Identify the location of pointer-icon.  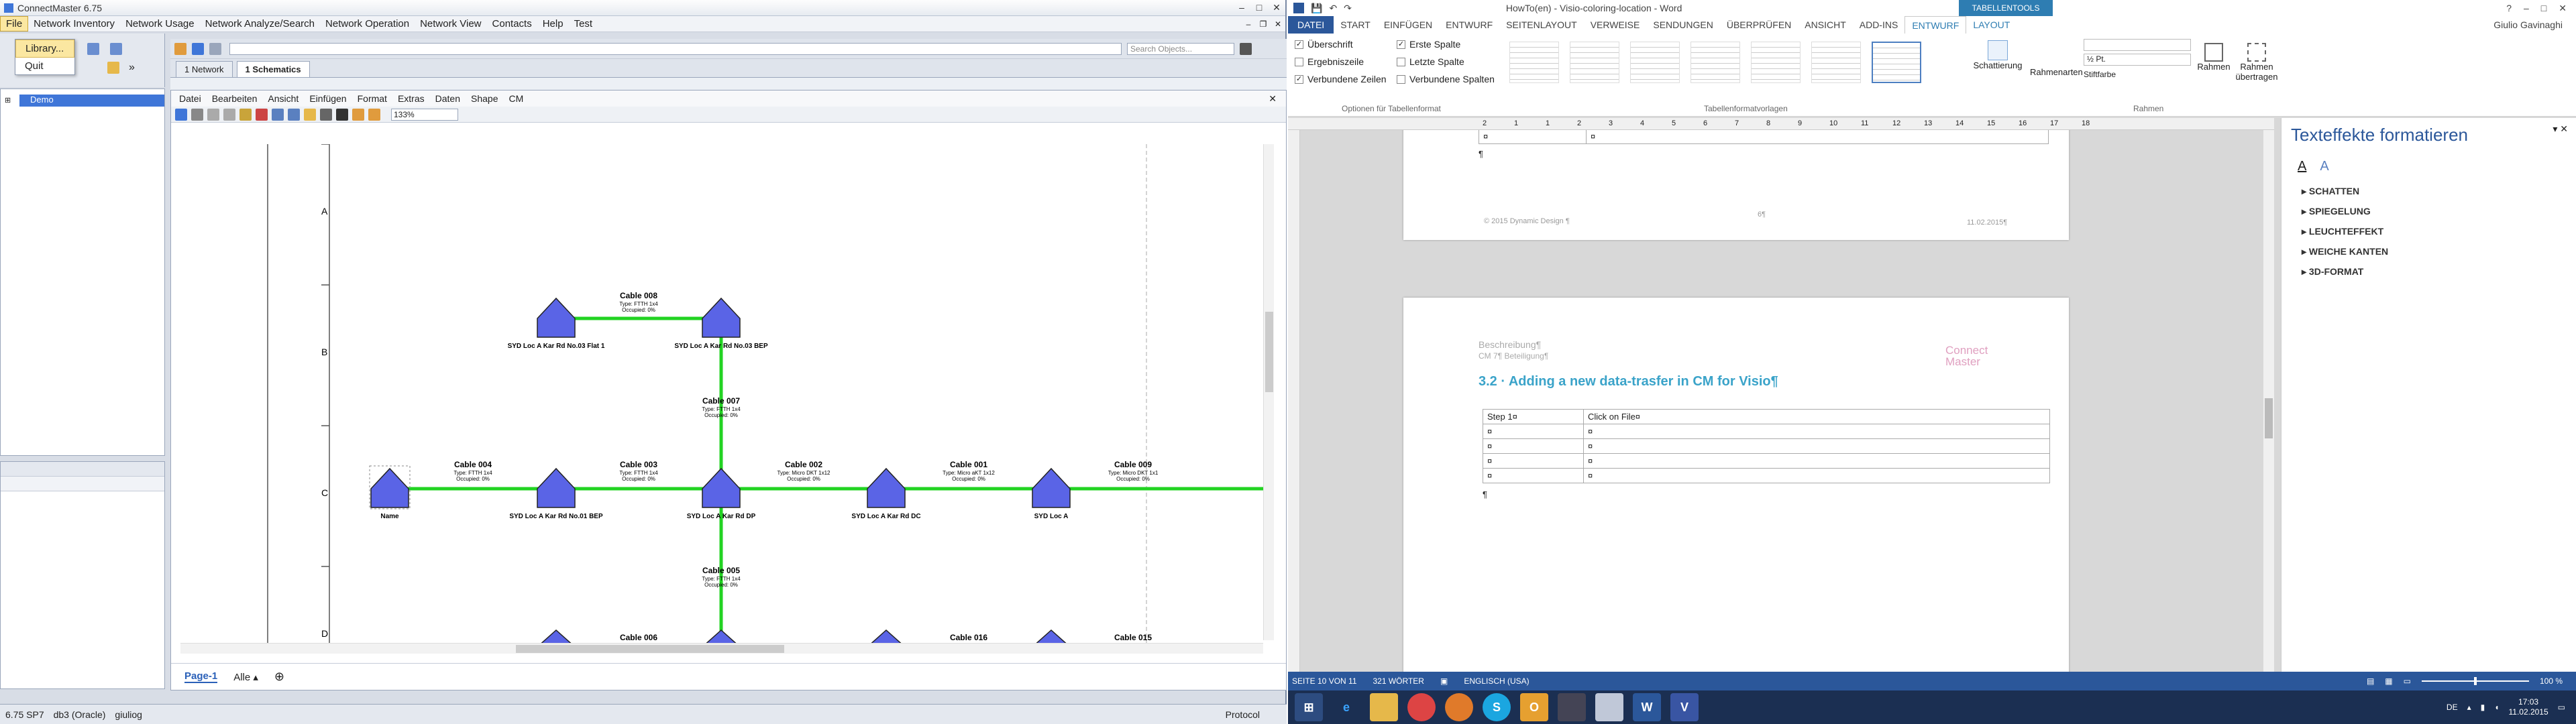
(310, 115).